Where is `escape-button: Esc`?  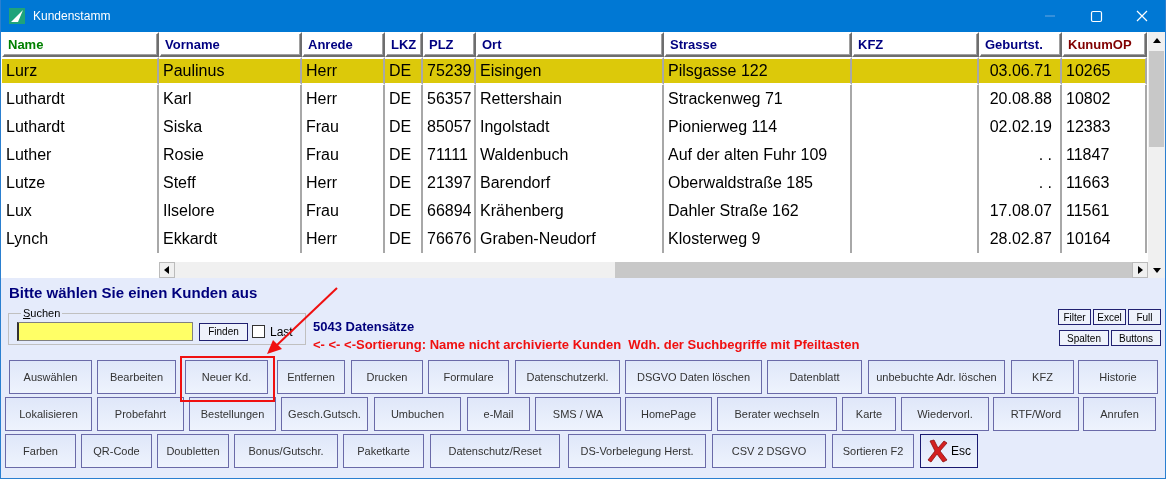
escape-button: Esc is located at coordinates (949, 451).